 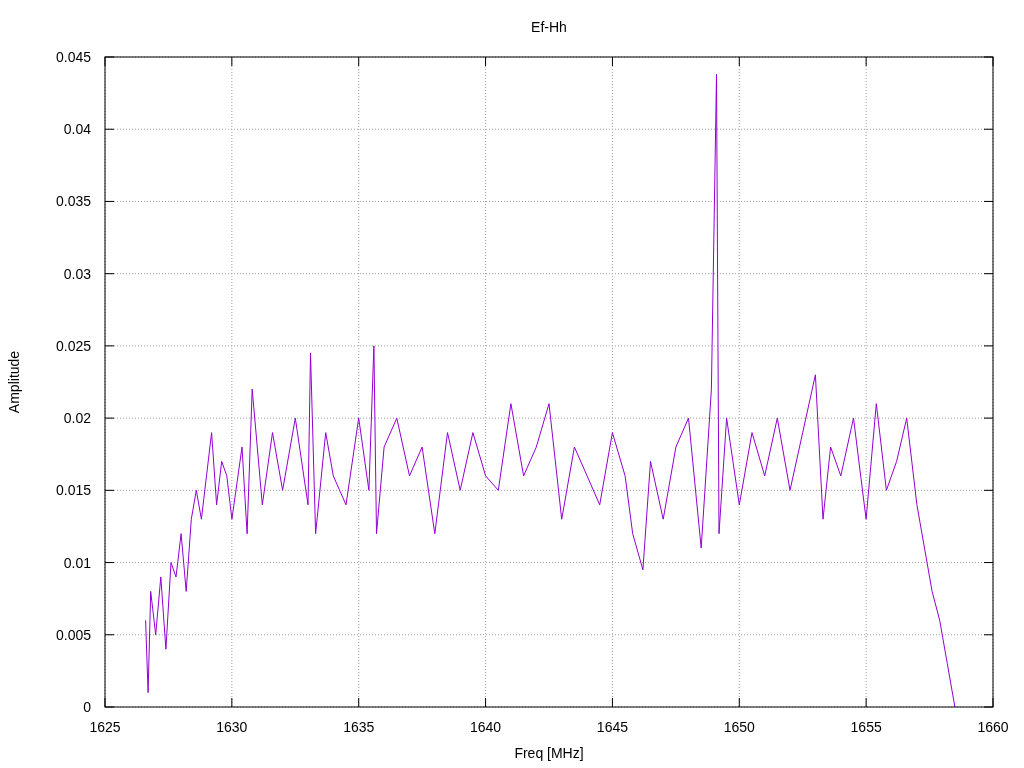 I want to click on axis-tick-label: 1630, so click(x=232, y=727).